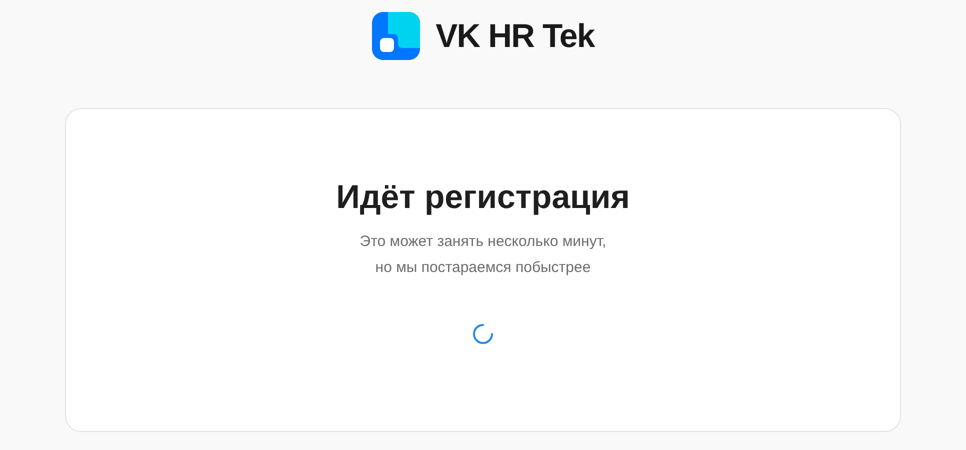  What do you see at coordinates (515, 36) in the screenshot?
I see `logo-text: VK HR Tek` at bounding box center [515, 36].